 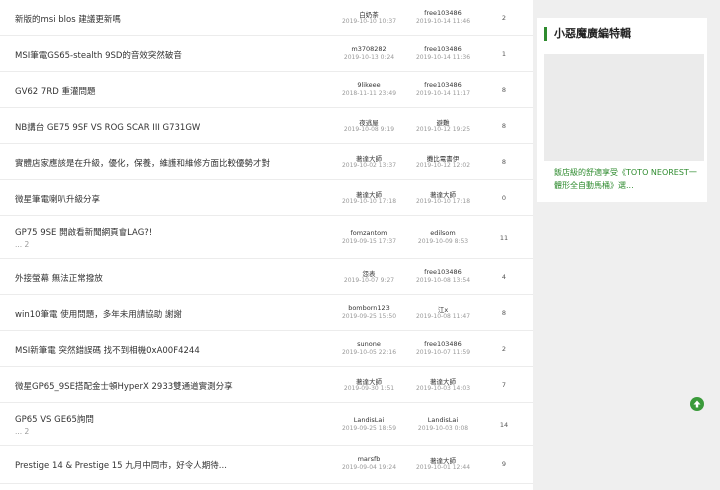 What do you see at coordinates (504, 385) in the screenshot?
I see `thread-reply-count: 7` at bounding box center [504, 385].